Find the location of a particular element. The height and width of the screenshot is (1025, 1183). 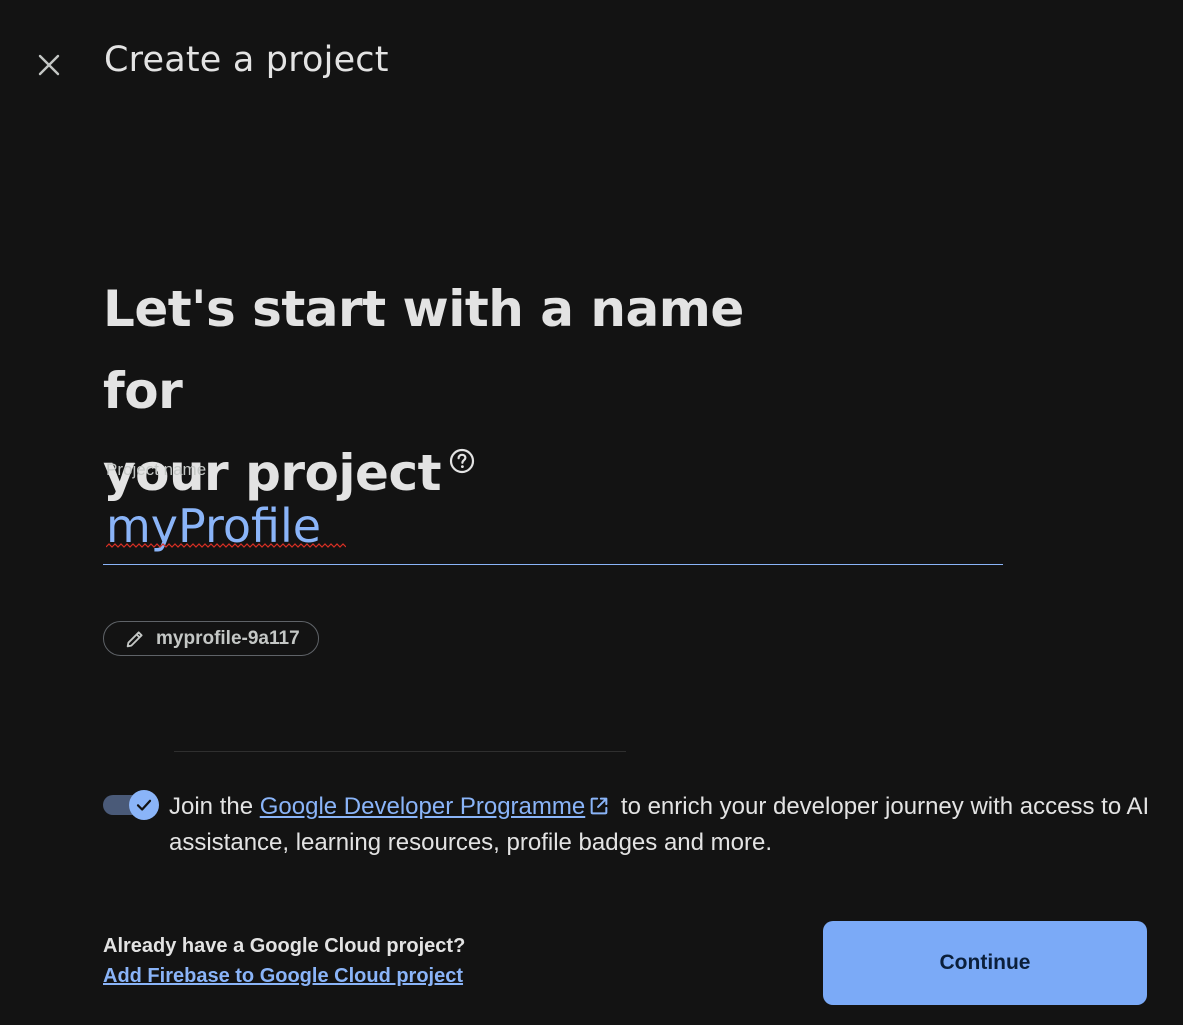

toggle-thumb is located at coordinates (144, 805).